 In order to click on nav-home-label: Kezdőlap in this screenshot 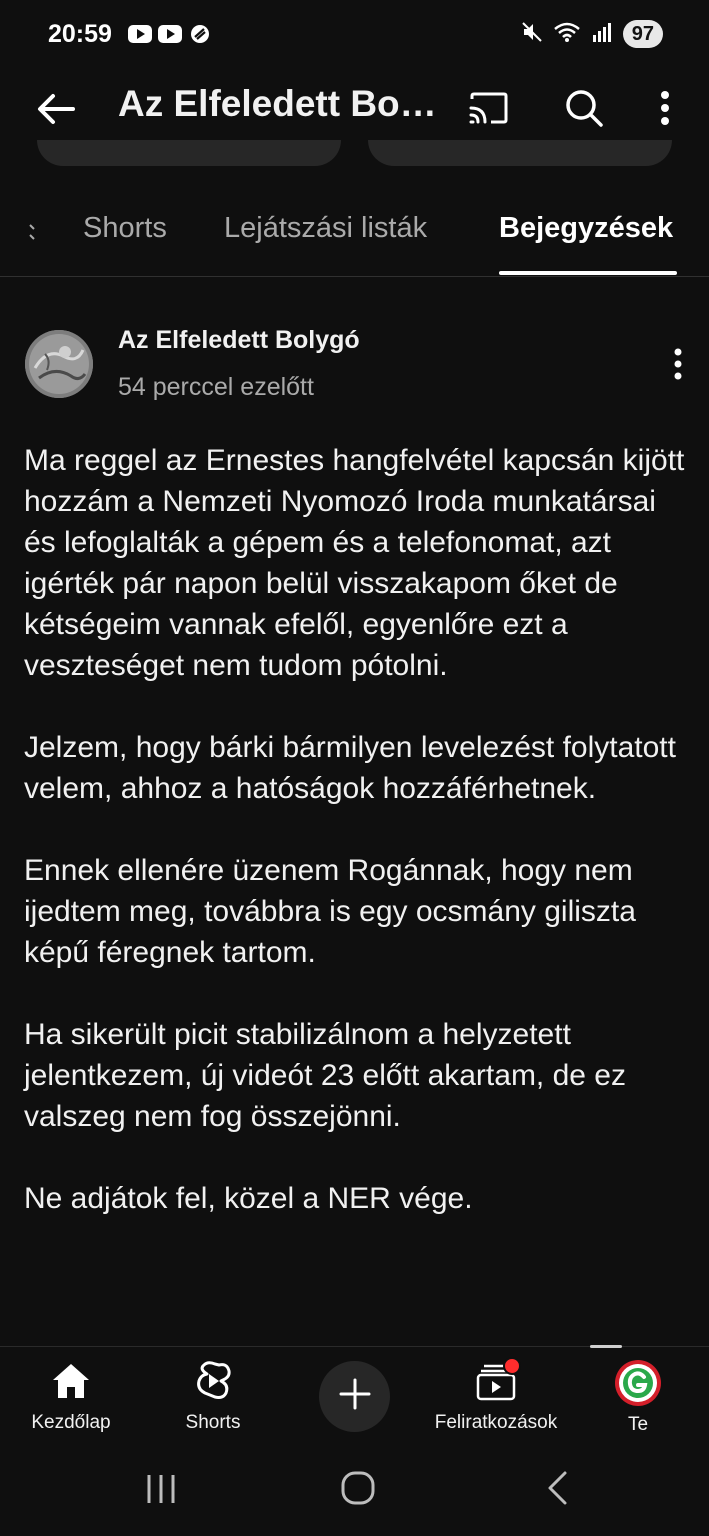, I will do `click(71, 1422)`.